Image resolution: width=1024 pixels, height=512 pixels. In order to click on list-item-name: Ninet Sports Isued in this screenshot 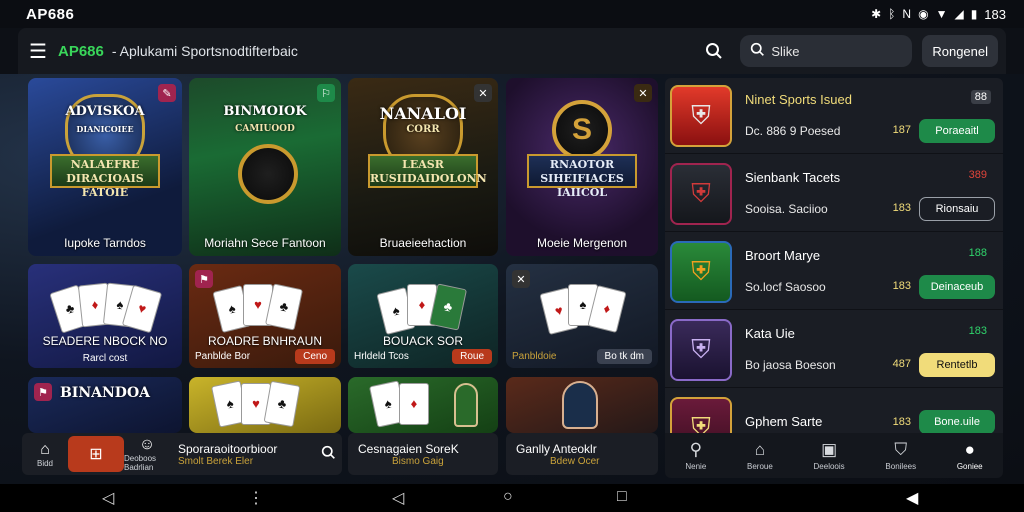, I will do `click(798, 99)`.